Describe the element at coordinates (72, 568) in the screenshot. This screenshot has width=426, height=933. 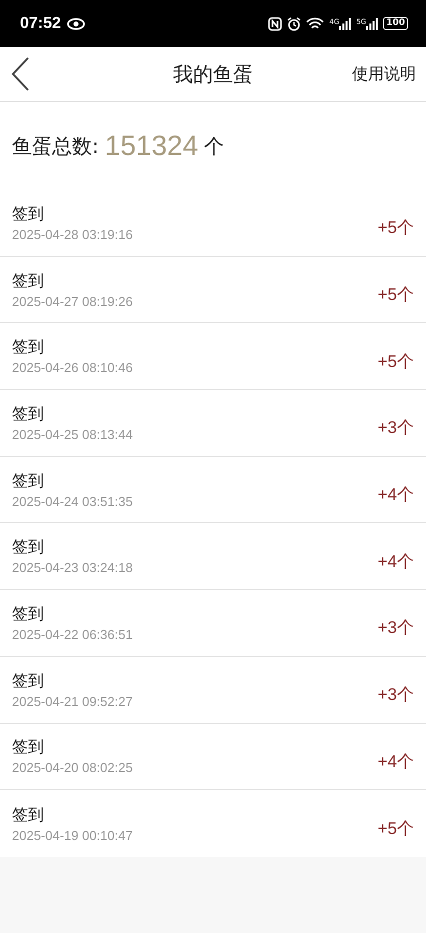
I see `record-time: 2025-04-23 03:24:18` at that location.